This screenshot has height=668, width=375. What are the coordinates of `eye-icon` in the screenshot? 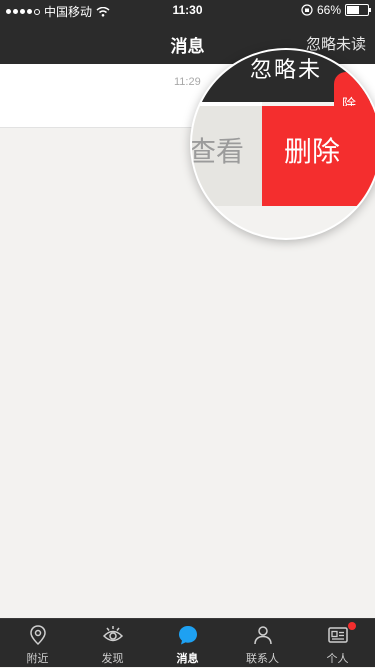 It's located at (113, 634).